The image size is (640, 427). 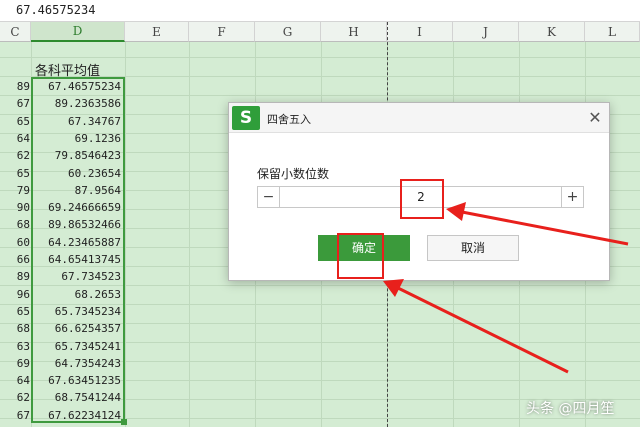 What do you see at coordinates (222, 32) in the screenshot?
I see `col-header-f: F` at bounding box center [222, 32].